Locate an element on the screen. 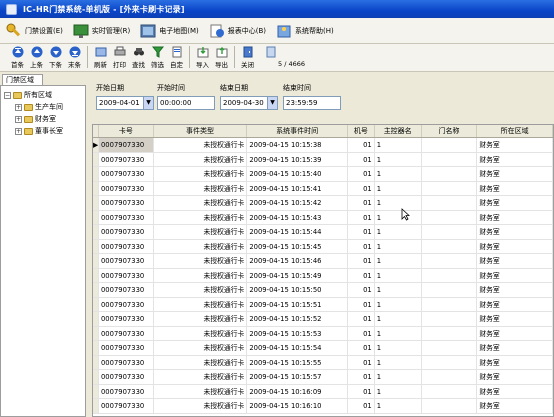  event-time-cell: 2009-04-15 10:15:44 is located at coordinates (297, 232).